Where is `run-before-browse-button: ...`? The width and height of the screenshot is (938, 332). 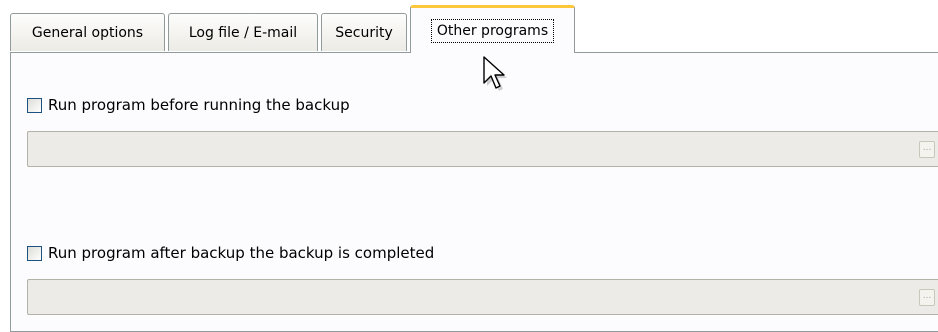 run-before-browse-button: ... is located at coordinates (927, 149).